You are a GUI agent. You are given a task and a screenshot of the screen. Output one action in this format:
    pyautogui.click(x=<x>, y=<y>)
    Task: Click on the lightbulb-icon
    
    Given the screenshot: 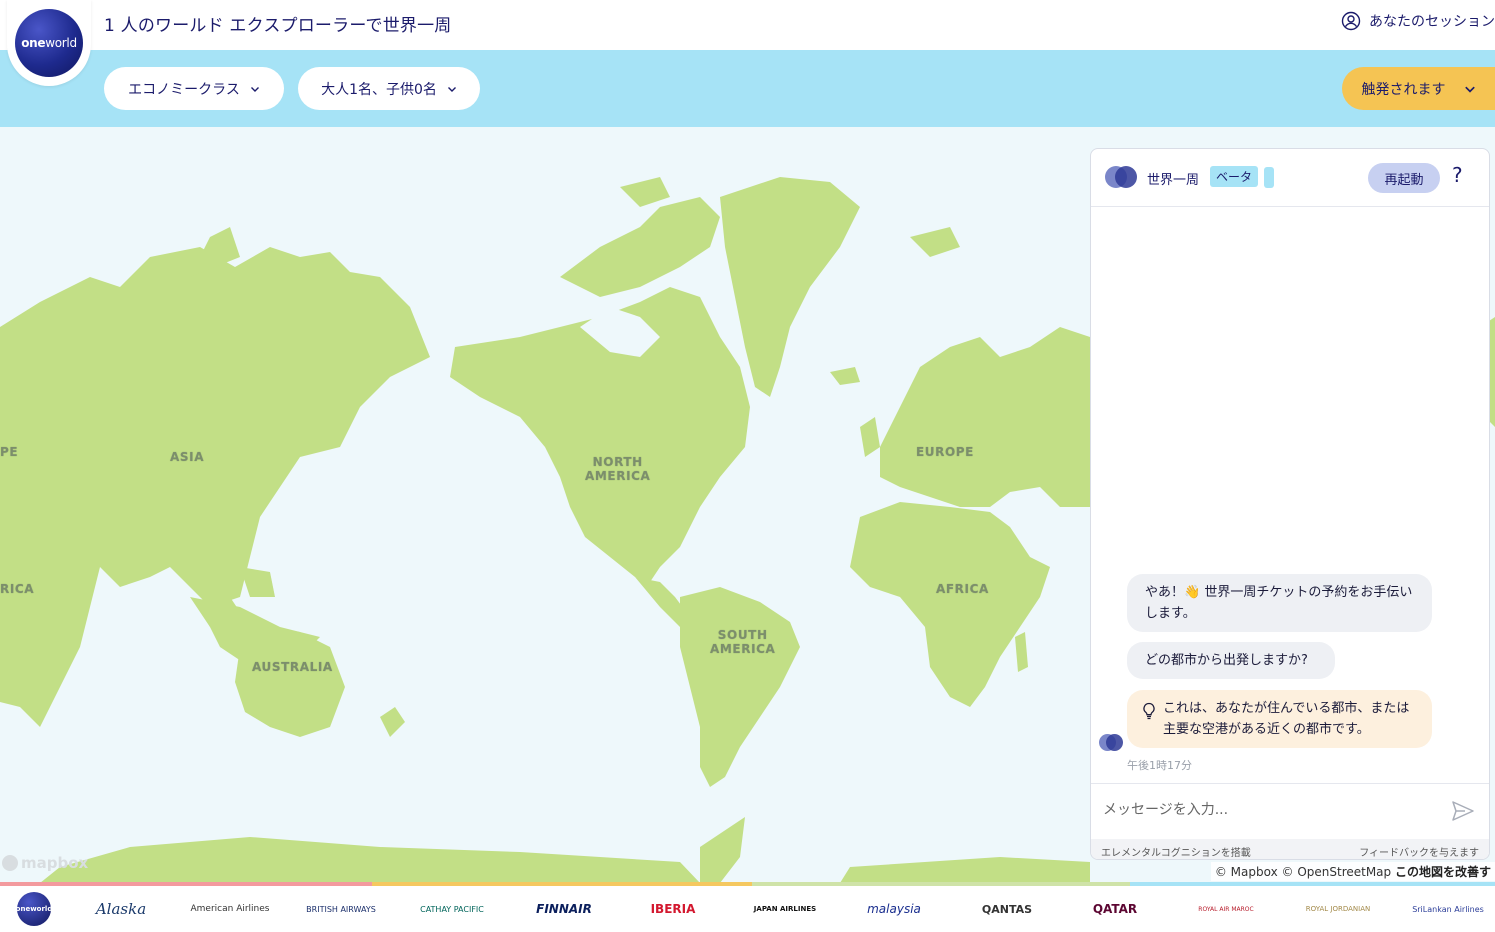 What is the action you would take?
    pyautogui.click(x=1149, y=711)
    